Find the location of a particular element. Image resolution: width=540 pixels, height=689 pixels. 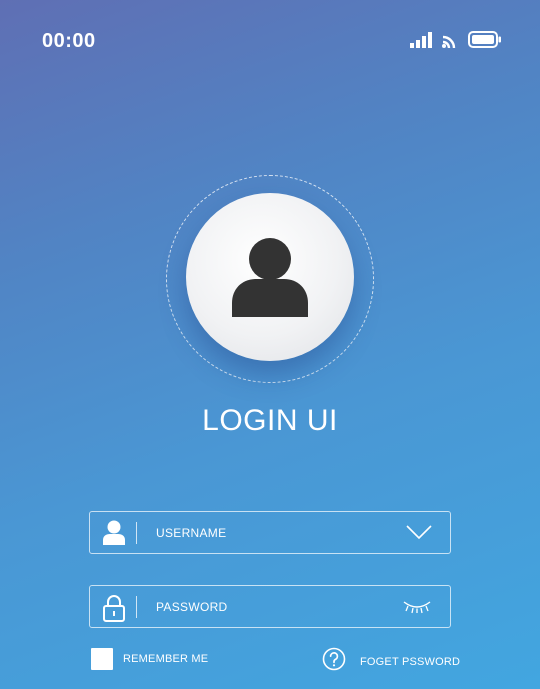

status-time: 00:00 is located at coordinates (69, 41).